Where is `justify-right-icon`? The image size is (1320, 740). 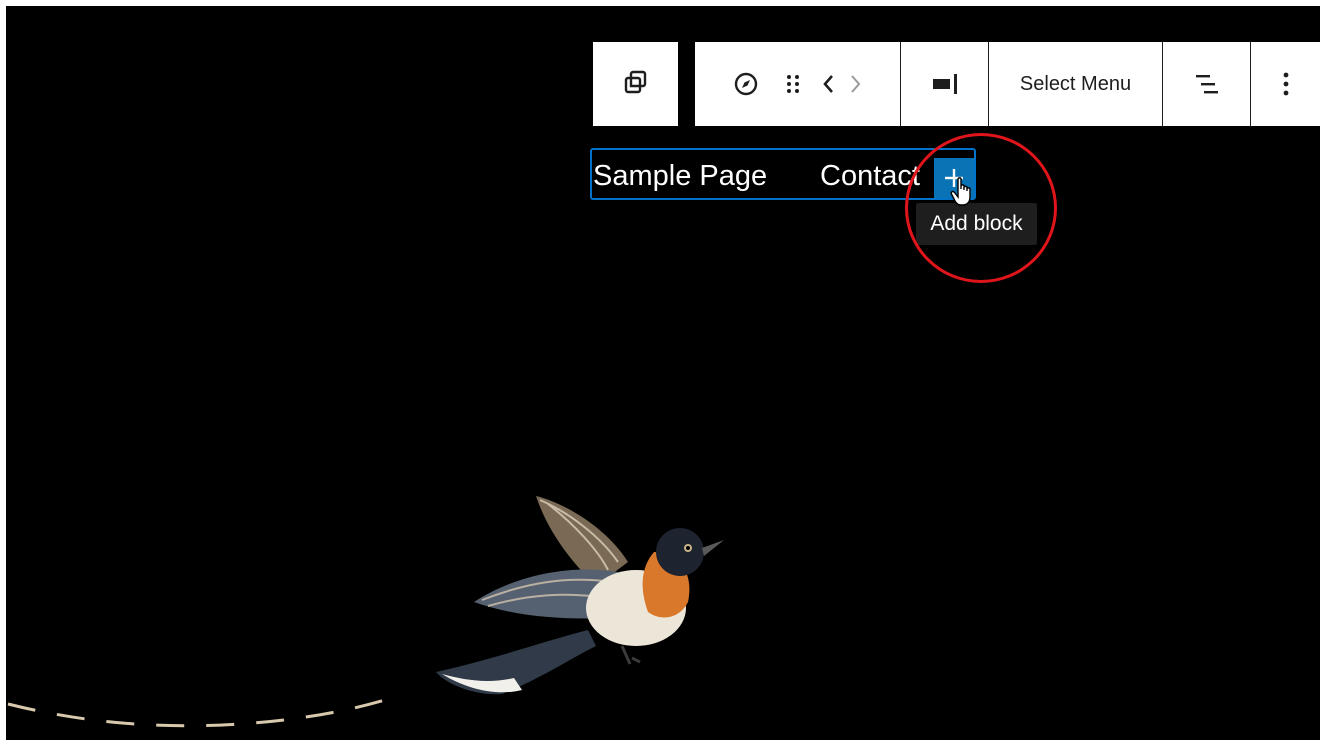 justify-right-icon is located at coordinates (945, 84).